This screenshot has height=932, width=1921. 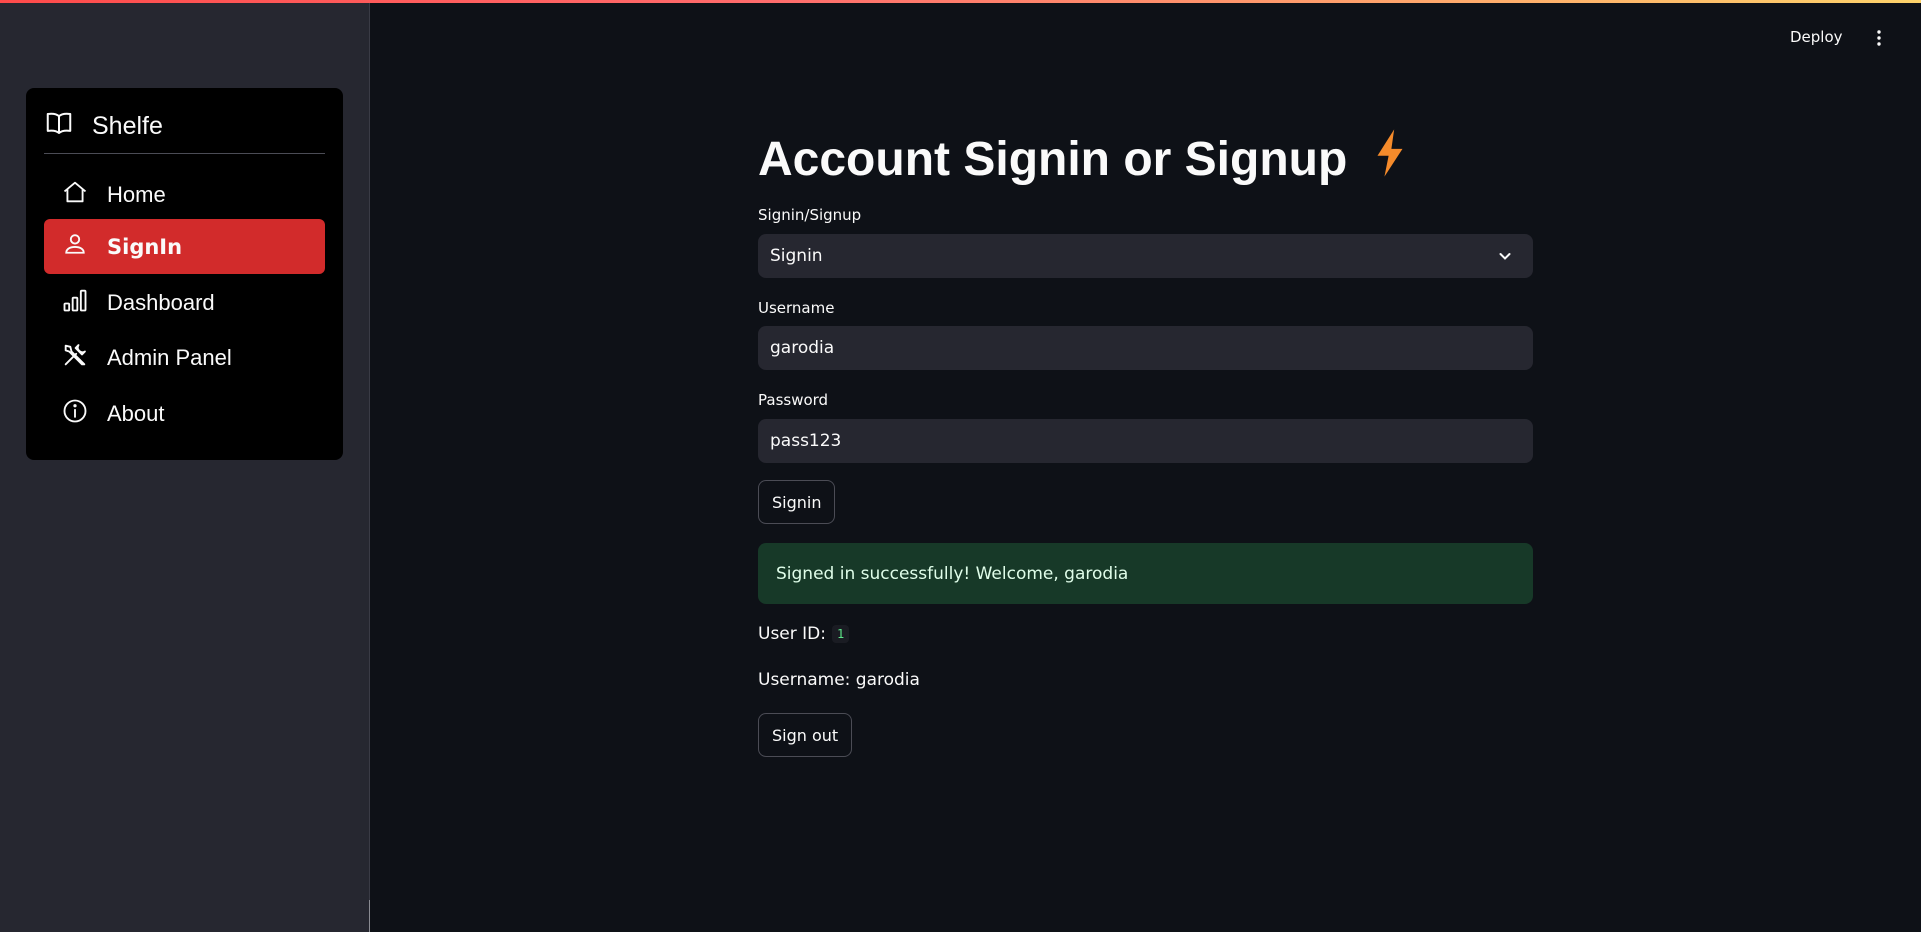 I want to click on bar-chart-icon, so click(x=75, y=303).